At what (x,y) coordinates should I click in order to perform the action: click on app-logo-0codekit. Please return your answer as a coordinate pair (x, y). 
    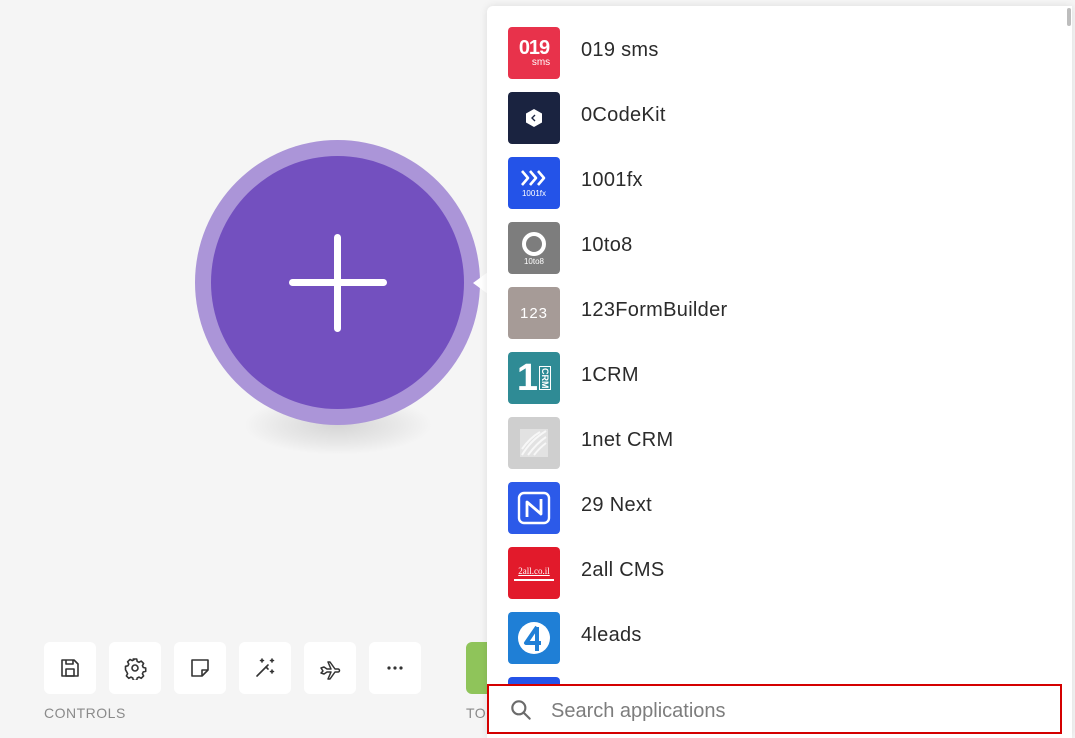
    Looking at the image, I should click on (534, 118).